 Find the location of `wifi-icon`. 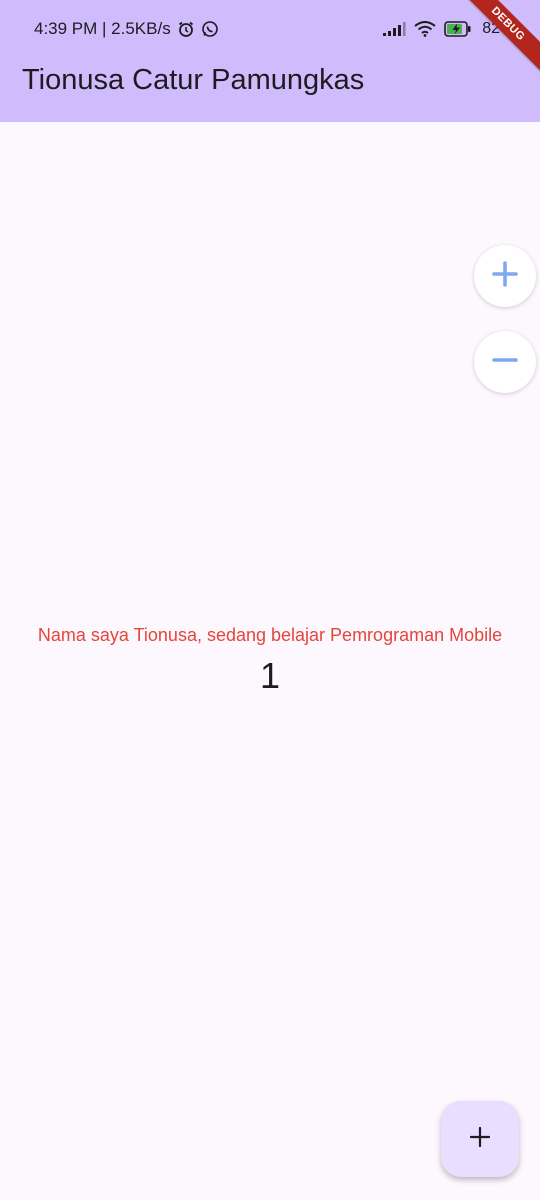

wifi-icon is located at coordinates (425, 29).